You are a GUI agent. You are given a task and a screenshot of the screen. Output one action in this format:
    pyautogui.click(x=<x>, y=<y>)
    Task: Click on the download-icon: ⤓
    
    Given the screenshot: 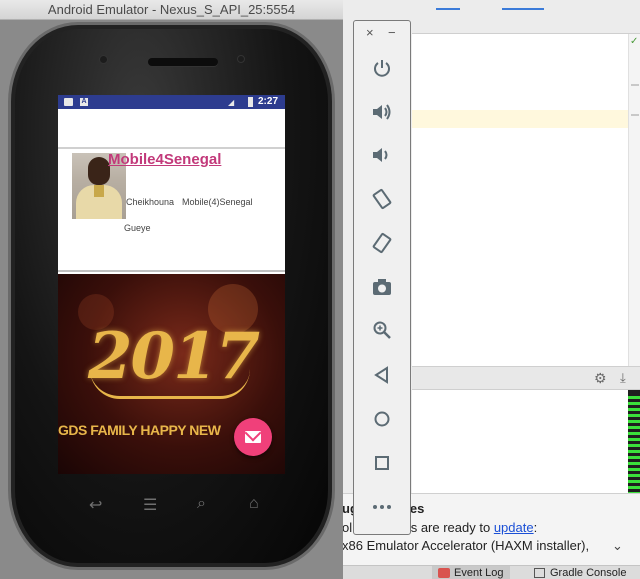 What is the action you would take?
    pyautogui.click(x=623, y=378)
    